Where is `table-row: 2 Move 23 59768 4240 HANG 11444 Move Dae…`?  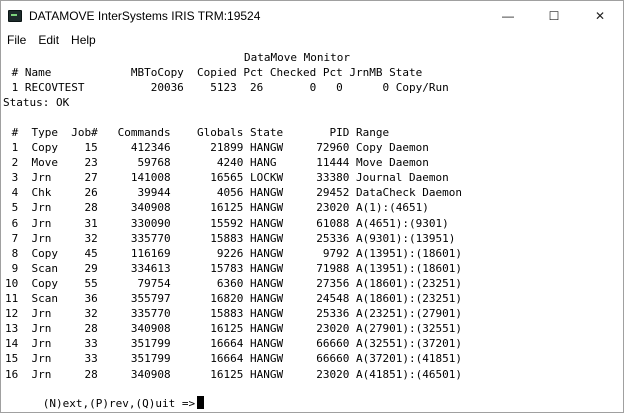
table-row: 2 Move 23 59768 4240 HANG 11444 Move Dae… is located at coordinates (217, 163).